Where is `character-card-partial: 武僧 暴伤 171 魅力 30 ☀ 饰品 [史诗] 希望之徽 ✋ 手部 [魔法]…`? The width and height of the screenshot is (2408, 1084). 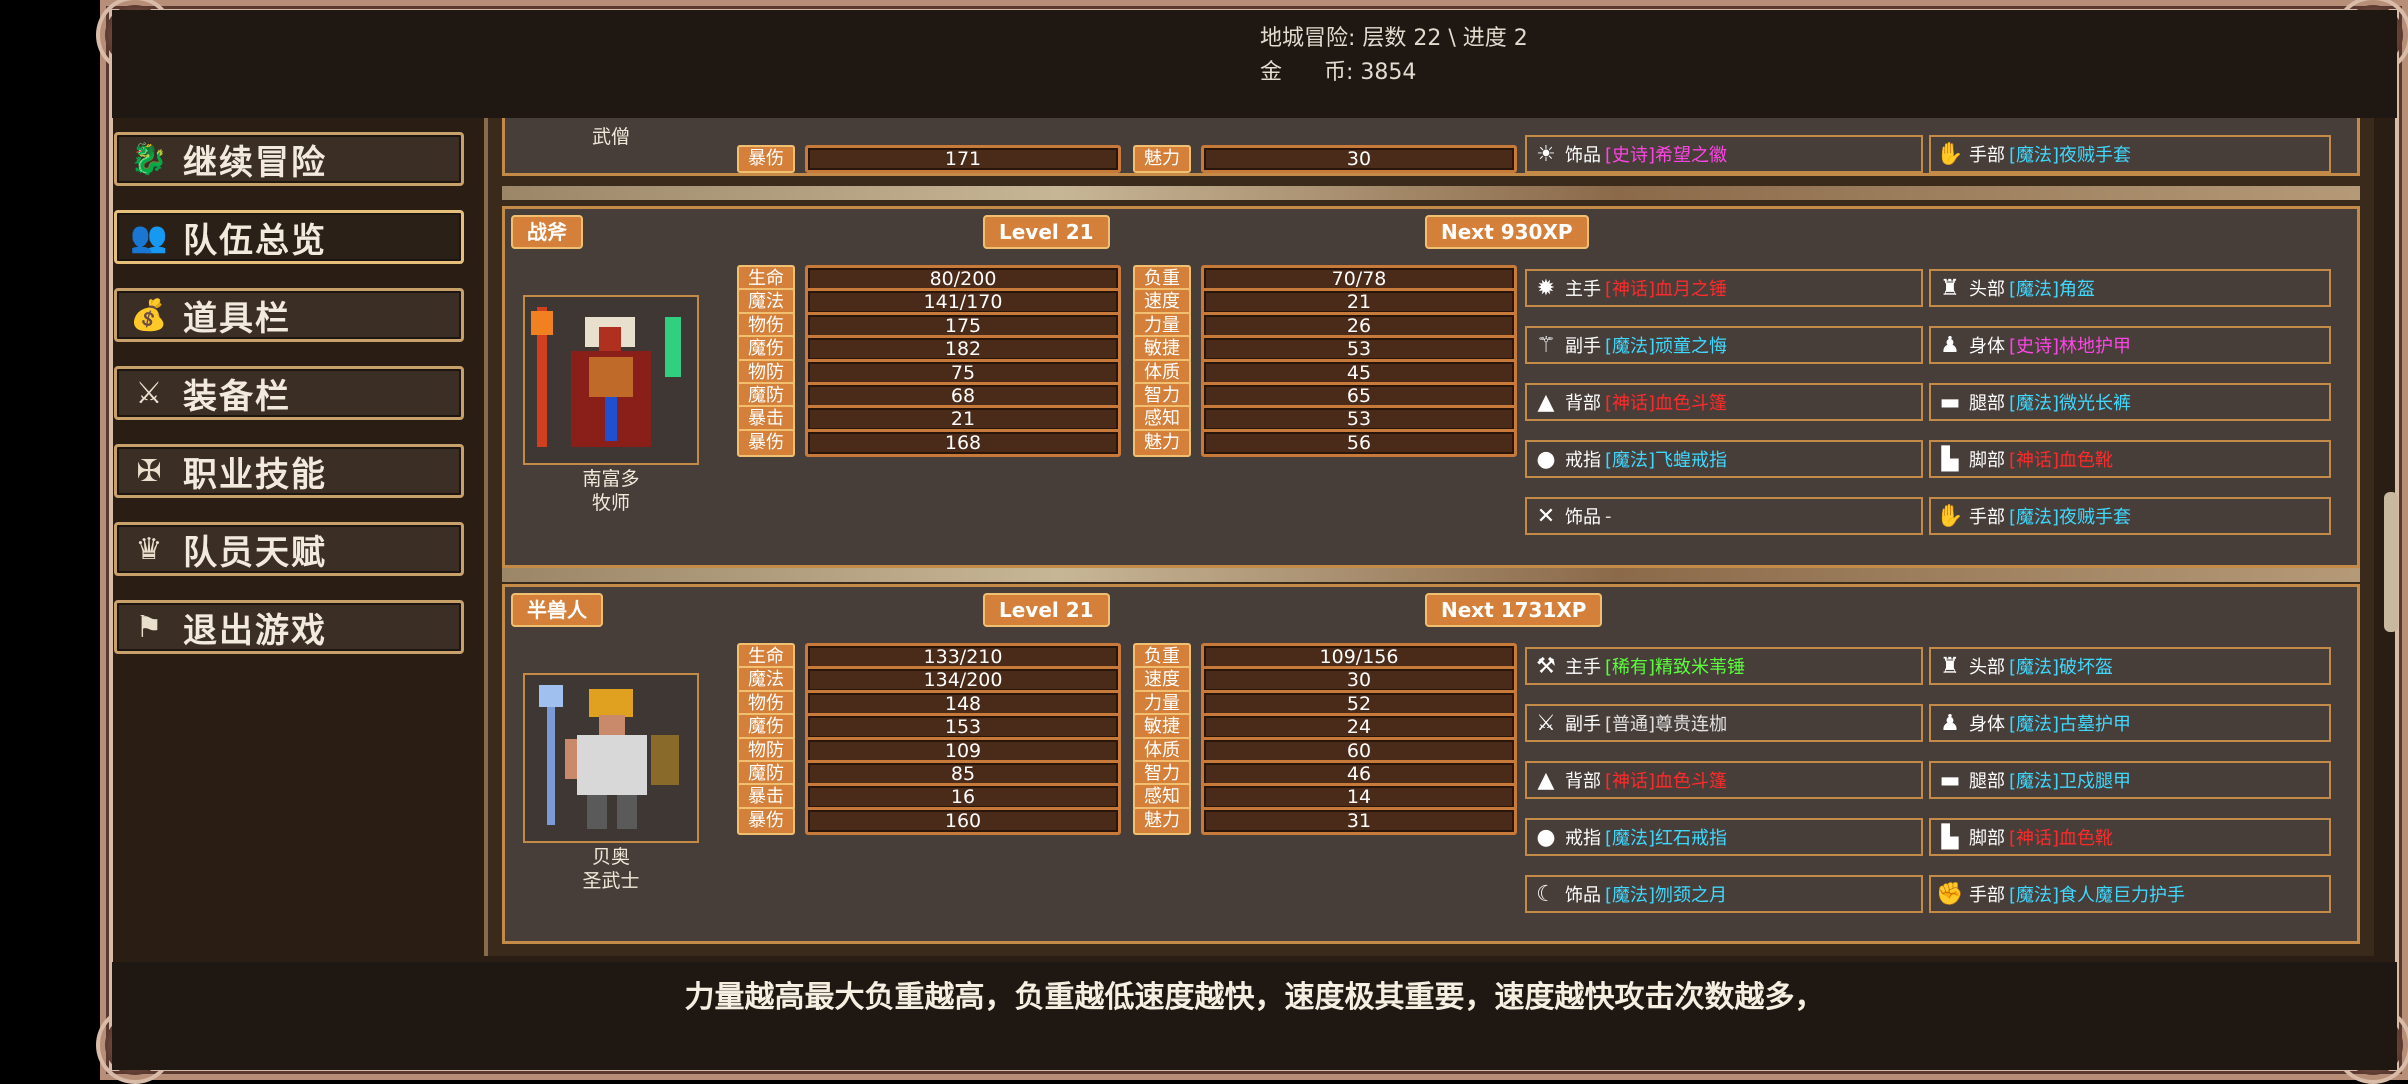 character-card-partial: 武僧 暴伤 171 魅力 30 ☀ 饰品 [史诗] 希望之徽 ✋ 手部 [魔法]… is located at coordinates (1431, 147).